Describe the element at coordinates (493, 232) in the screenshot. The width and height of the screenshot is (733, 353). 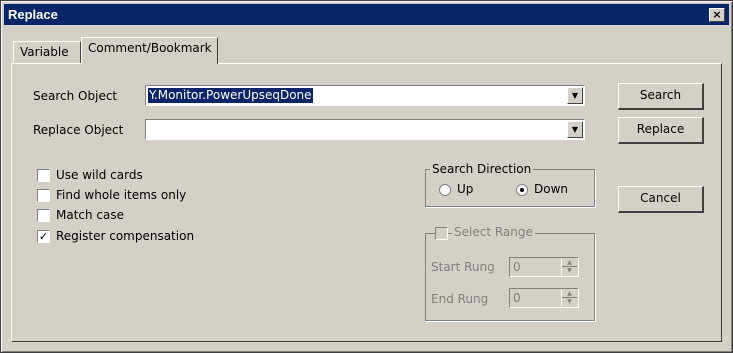
I see `select-range-label: Select Range` at that location.